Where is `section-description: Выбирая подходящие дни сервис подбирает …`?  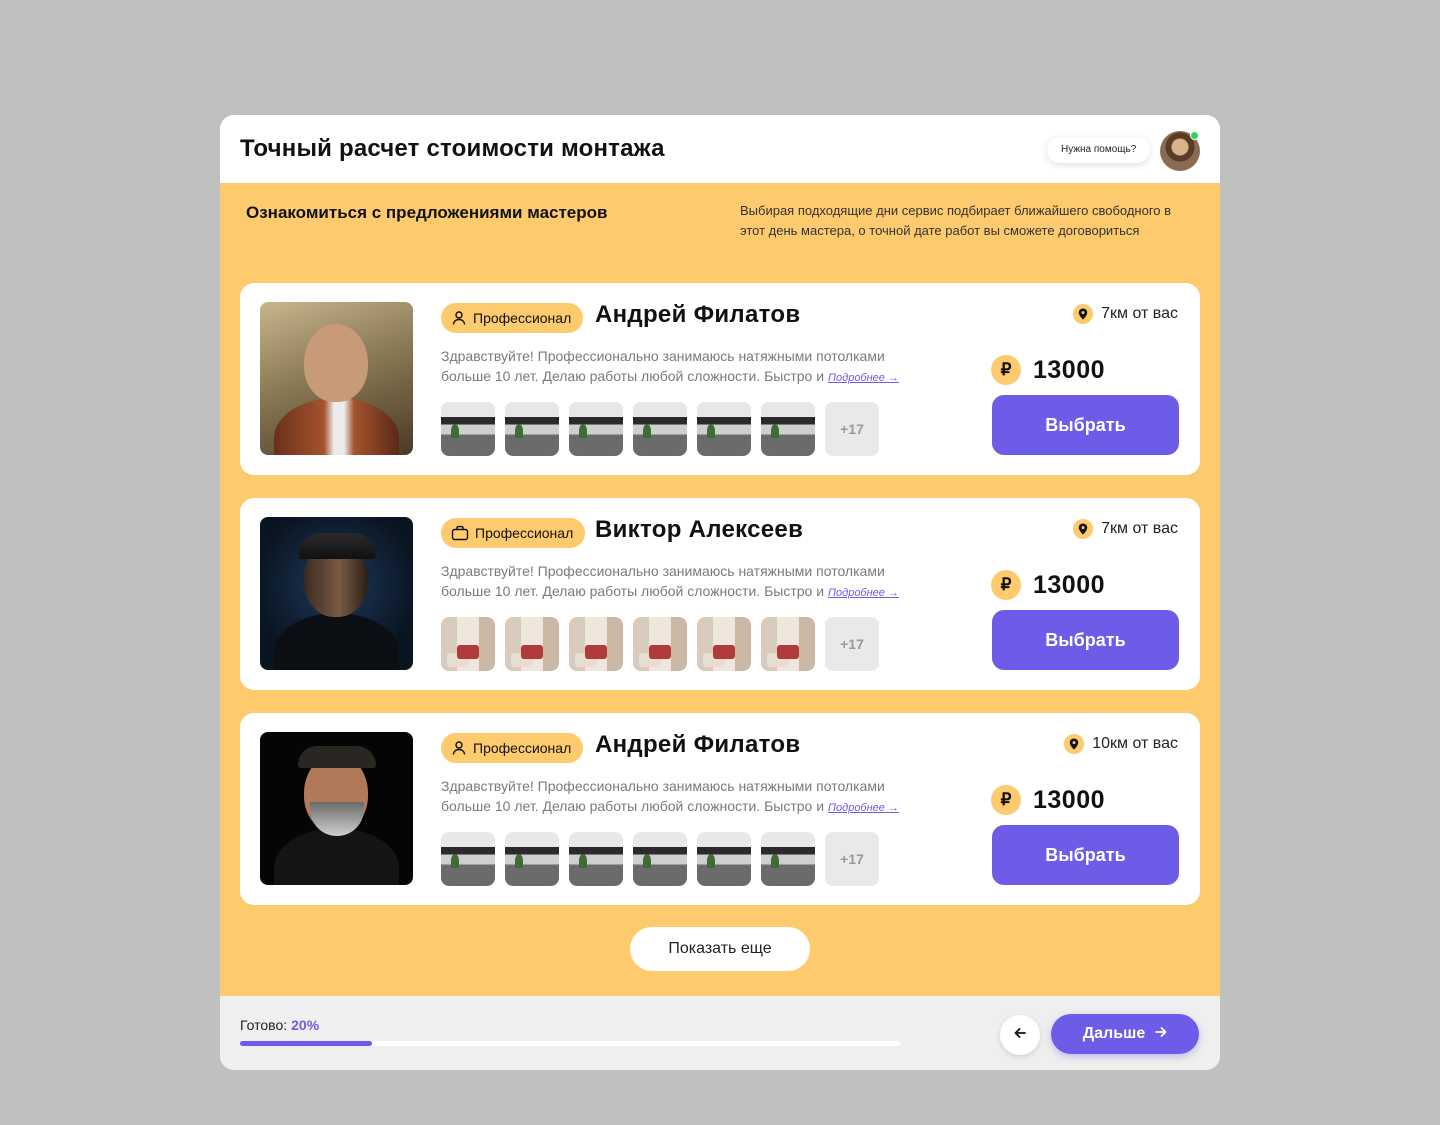 section-description: Выбирая подходящие дни сервис подбирает … is located at coordinates (956, 220).